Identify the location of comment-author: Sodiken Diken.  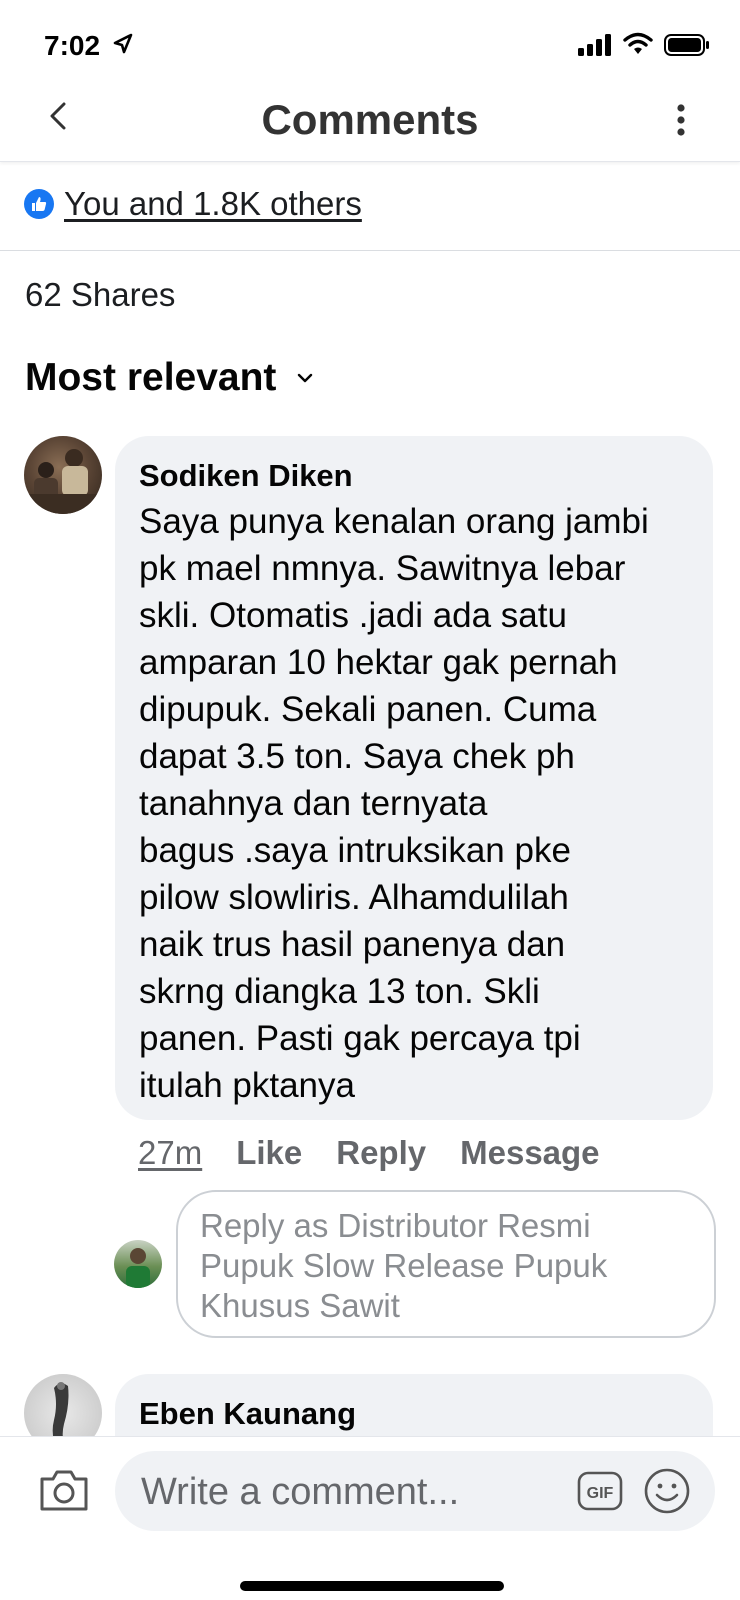
(414, 476).